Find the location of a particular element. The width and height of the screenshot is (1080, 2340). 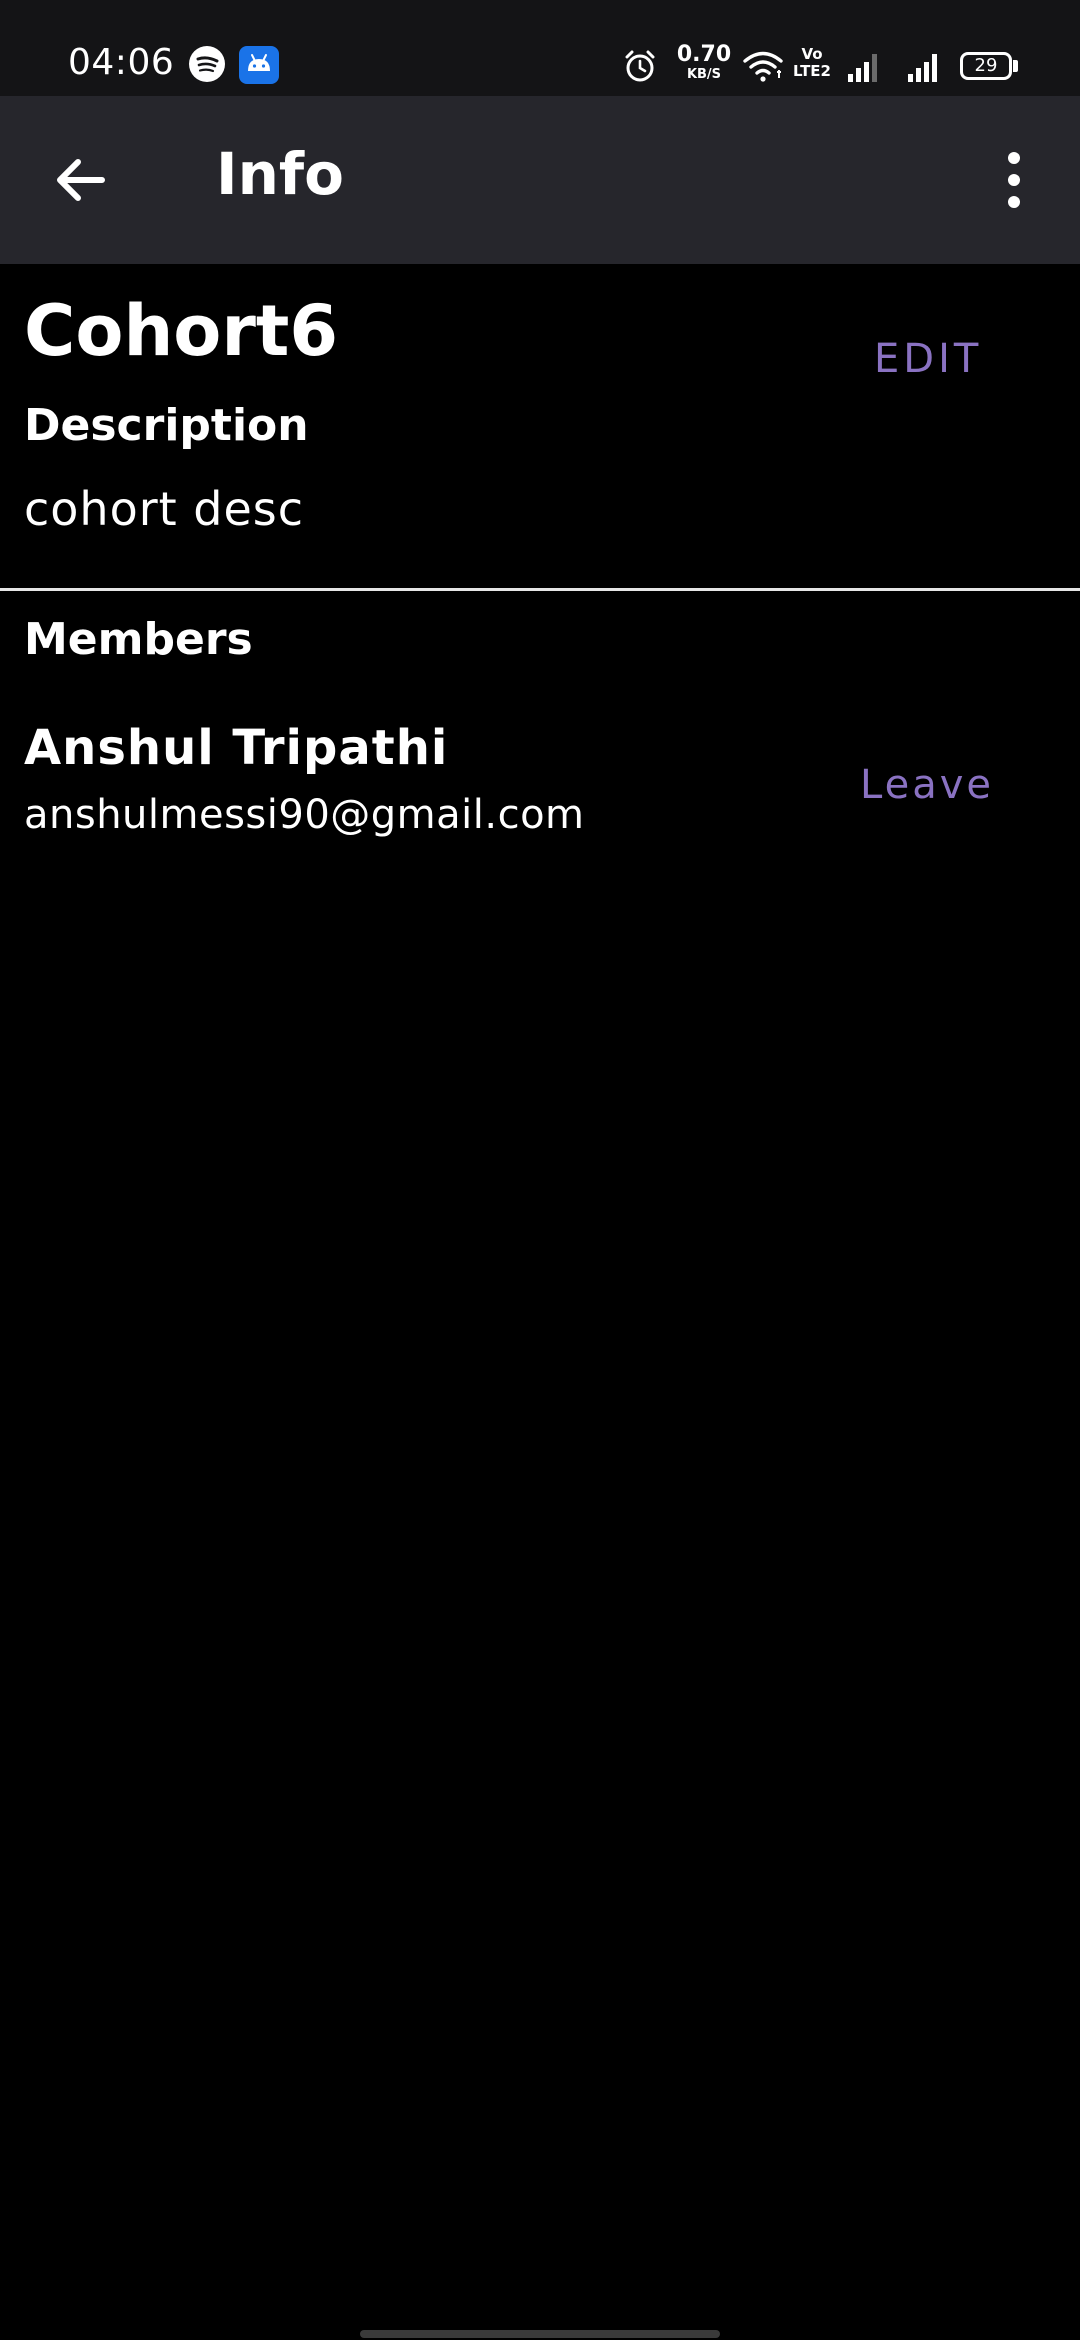

app-bar: Info is located at coordinates (540, 180).